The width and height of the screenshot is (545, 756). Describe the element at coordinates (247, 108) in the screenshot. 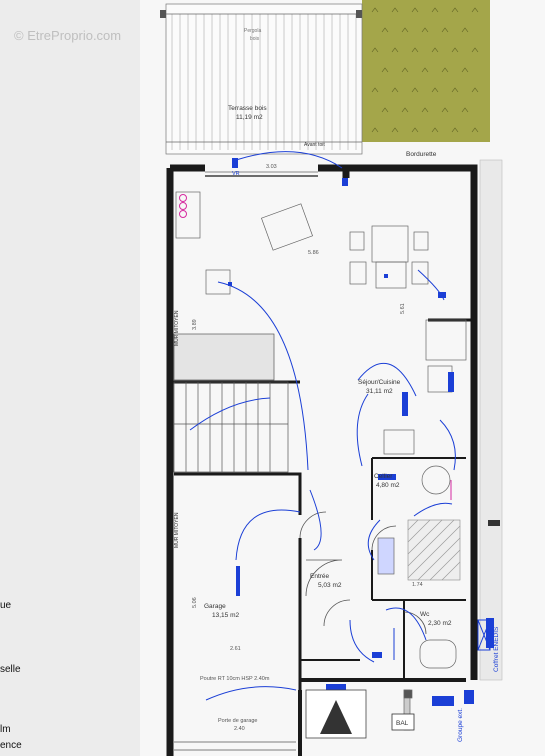

I see `terrace-label: Terrasse bois` at that location.